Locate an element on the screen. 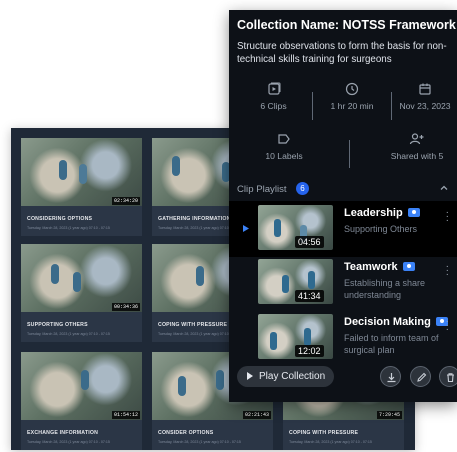  clip-duration: 01:54:12 is located at coordinates (125, 415).